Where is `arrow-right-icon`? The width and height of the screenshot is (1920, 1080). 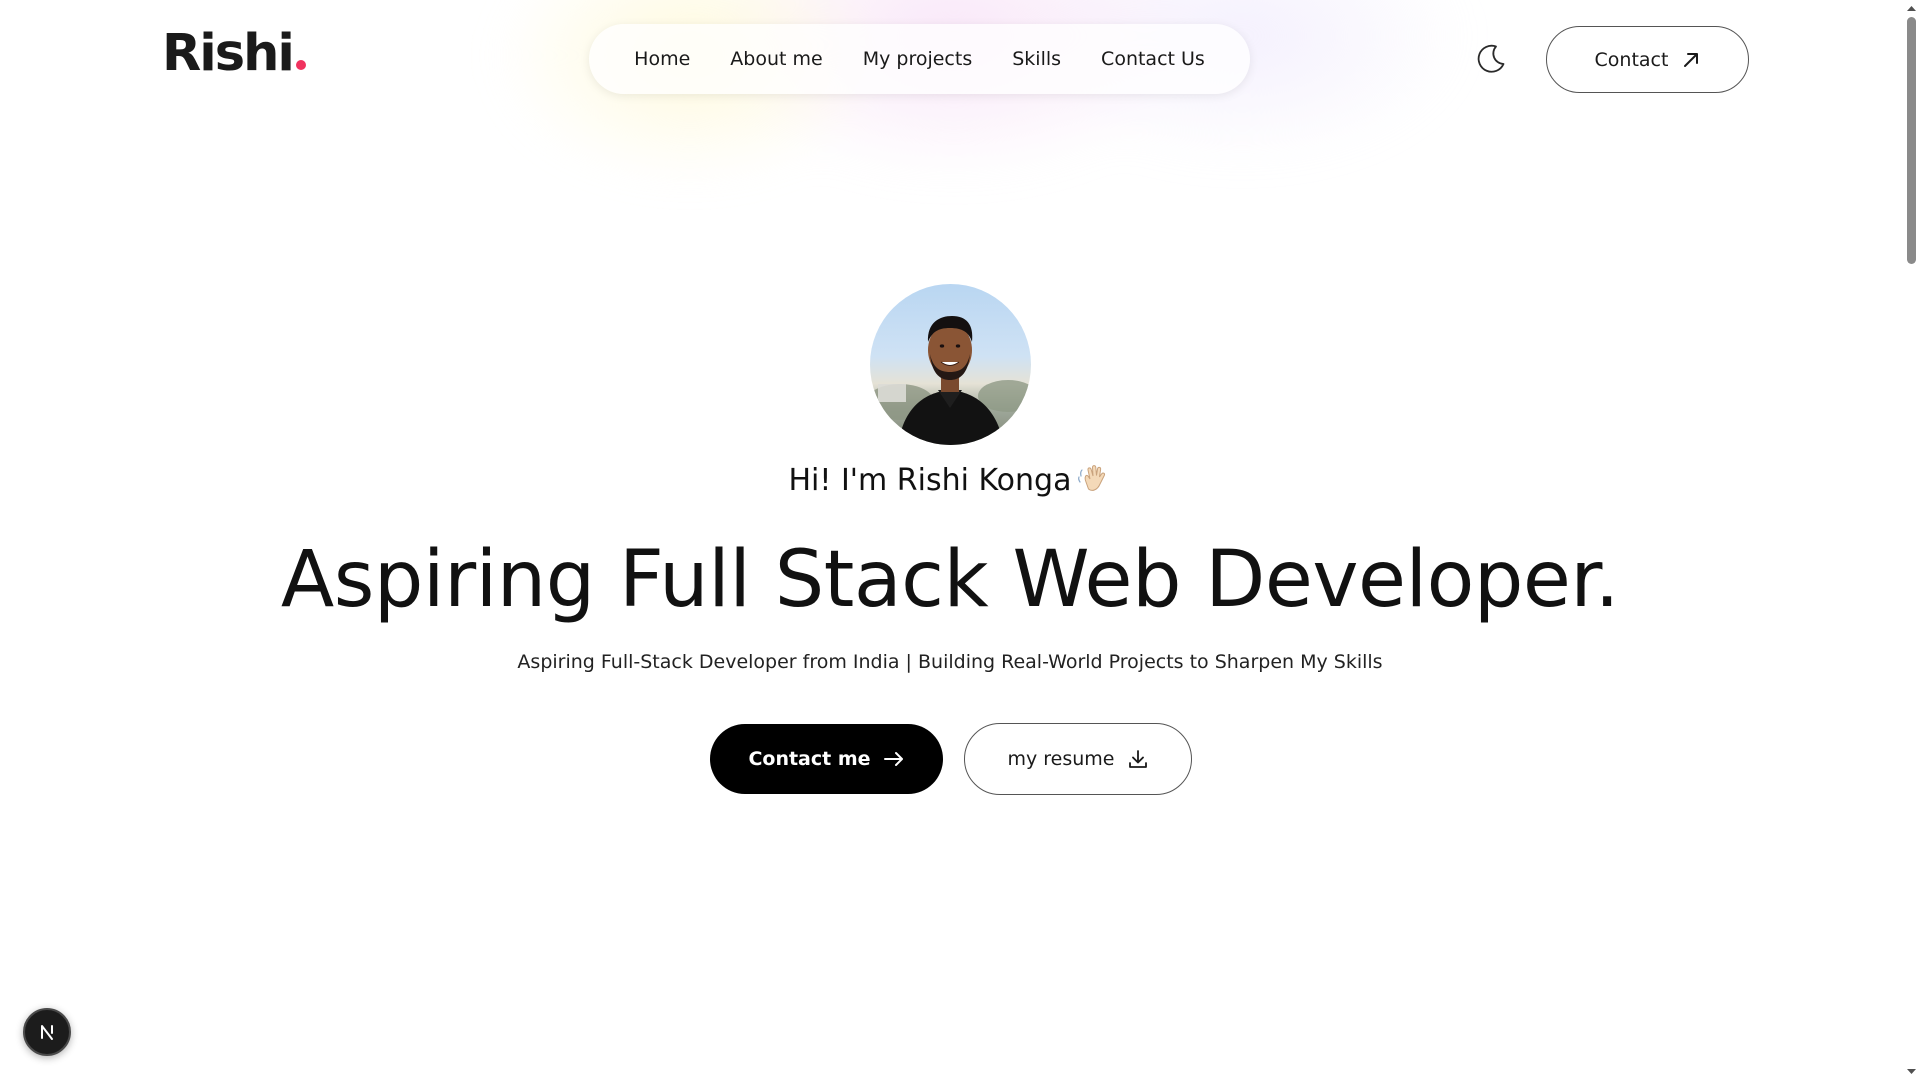 arrow-right-icon is located at coordinates (893, 759).